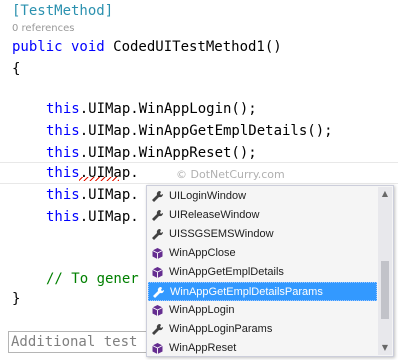 Image resolution: width=398 pixels, height=360 pixels. I want to click on completion-item-uireleasewindow: UIReleaseWindow, so click(262, 215).